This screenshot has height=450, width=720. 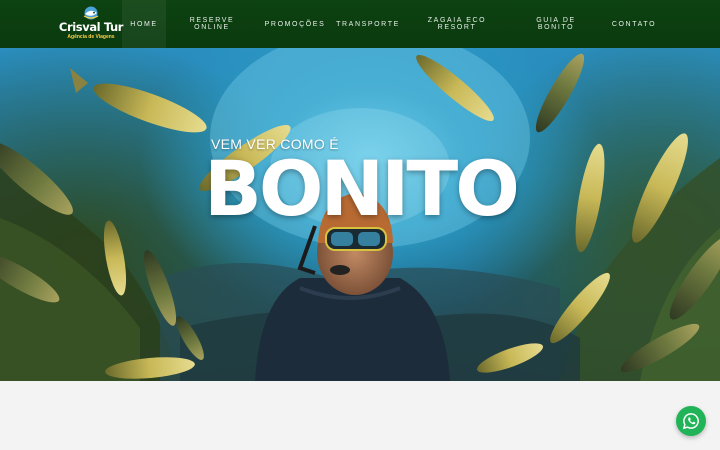 I want to click on whatsapp-icon, so click(x=690, y=421).